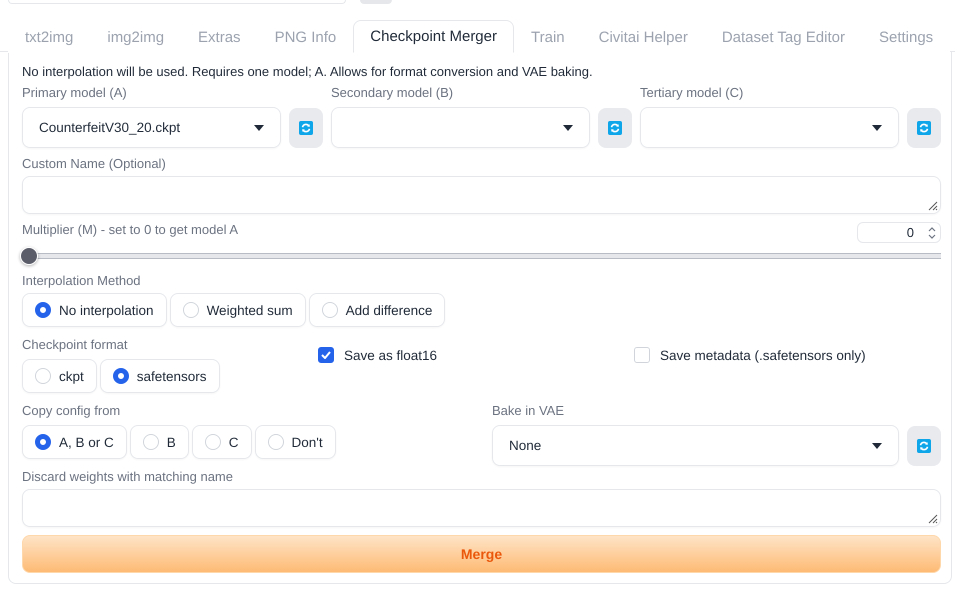 This screenshot has height=592, width=955. I want to click on checkbox-option: Save metadata (.safetensors only), so click(787, 355).